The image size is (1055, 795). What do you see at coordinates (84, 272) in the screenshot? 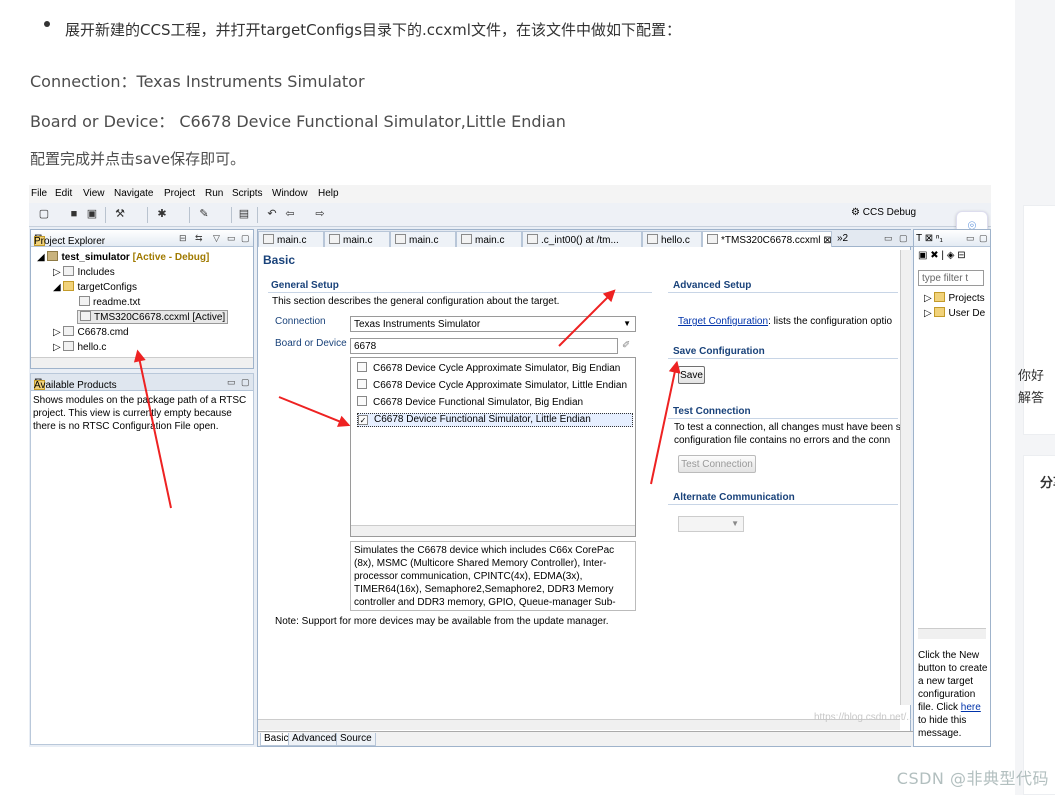
I see `tree-includes: ▷ Includes` at bounding box center [84, 272].